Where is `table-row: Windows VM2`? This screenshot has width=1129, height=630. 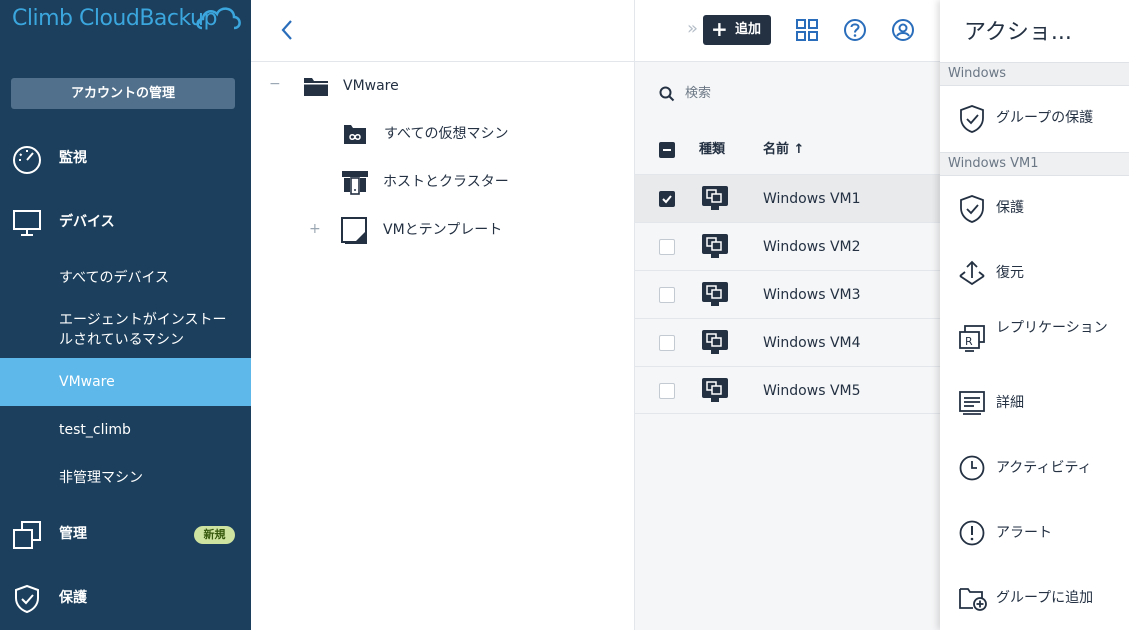 table-row: Windows VM2 is located at coordinates (787, 246).